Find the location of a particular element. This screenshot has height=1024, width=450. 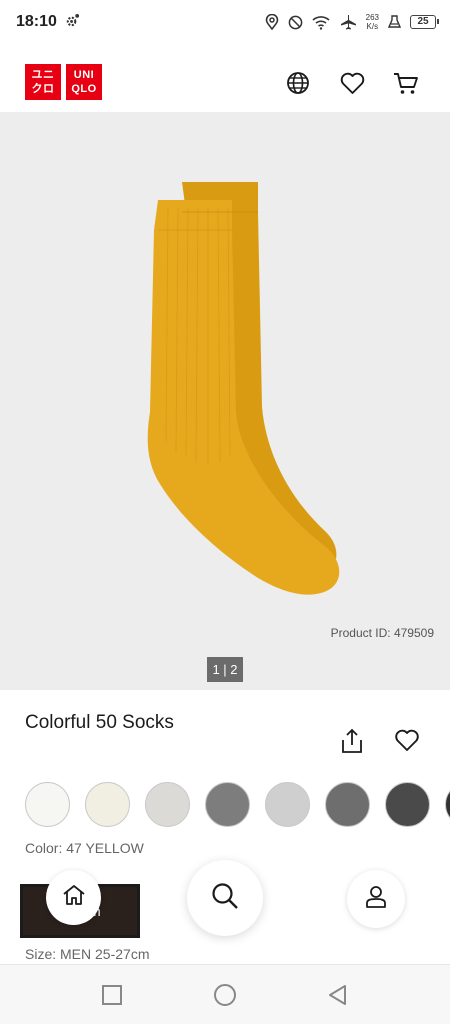

share-icon is located at coordinates (352, 741).